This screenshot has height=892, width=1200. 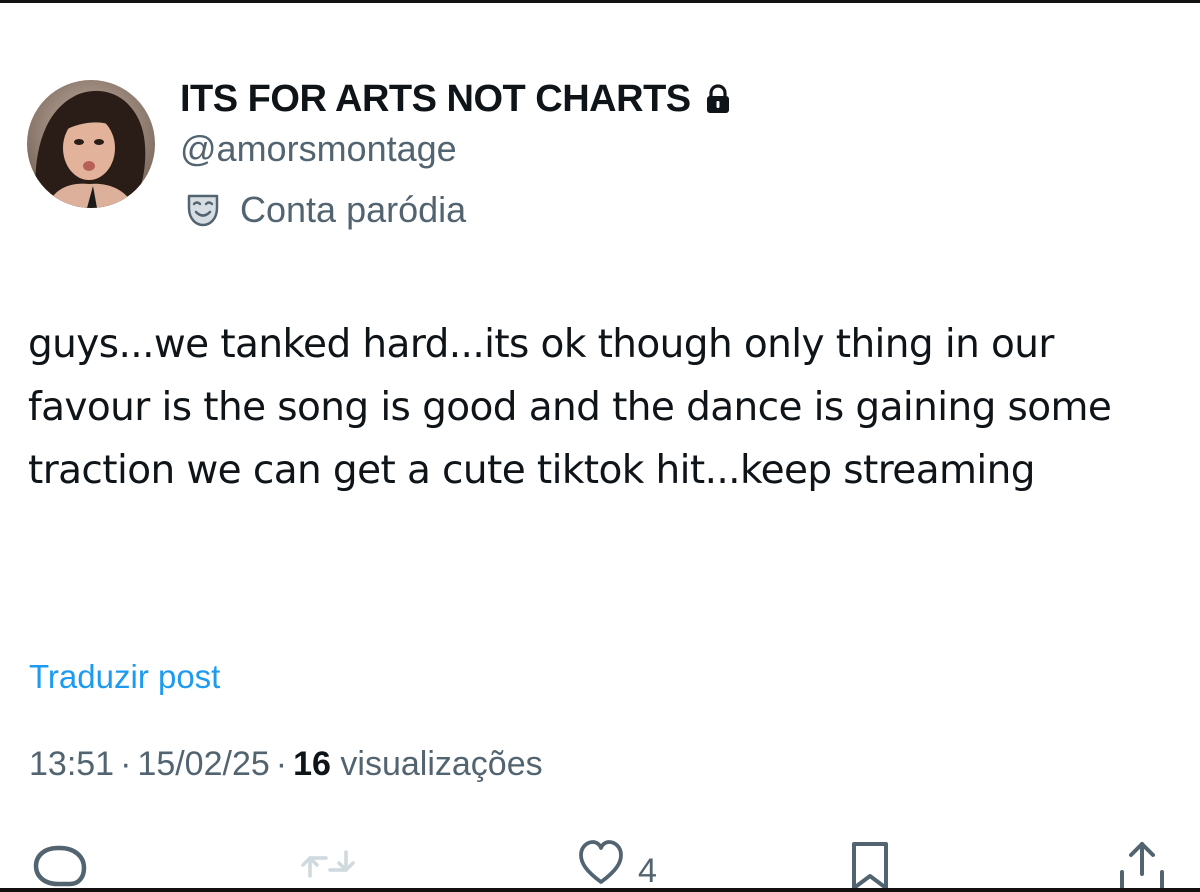 I want to click on share-icon, so click(x=1142, y=863).